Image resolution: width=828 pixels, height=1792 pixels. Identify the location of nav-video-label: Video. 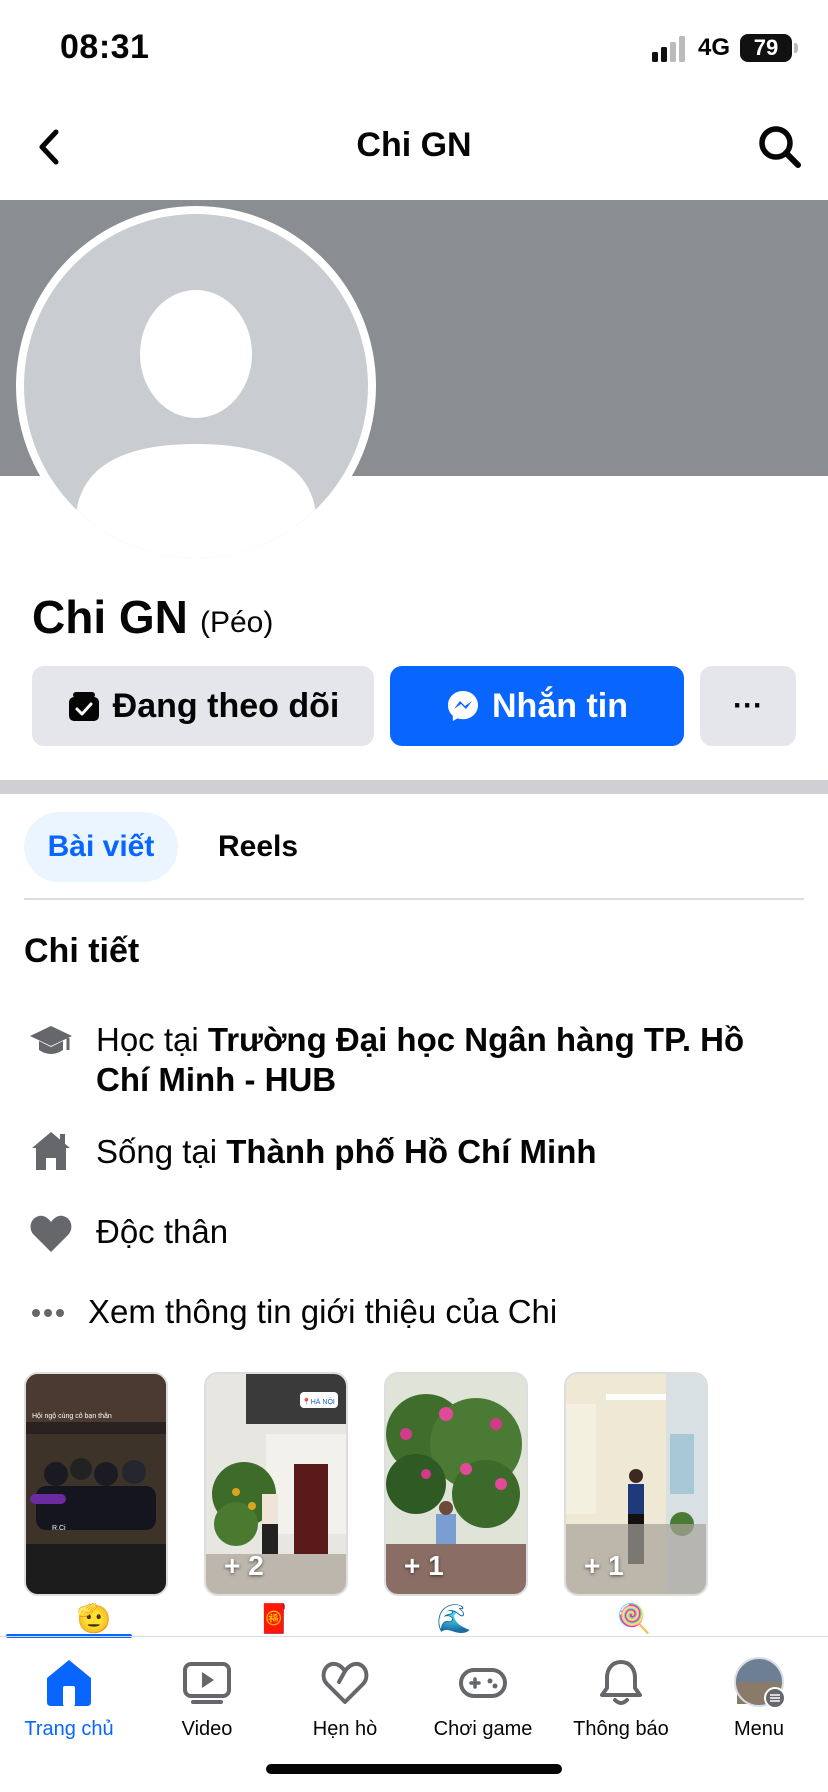
(207, 1729).